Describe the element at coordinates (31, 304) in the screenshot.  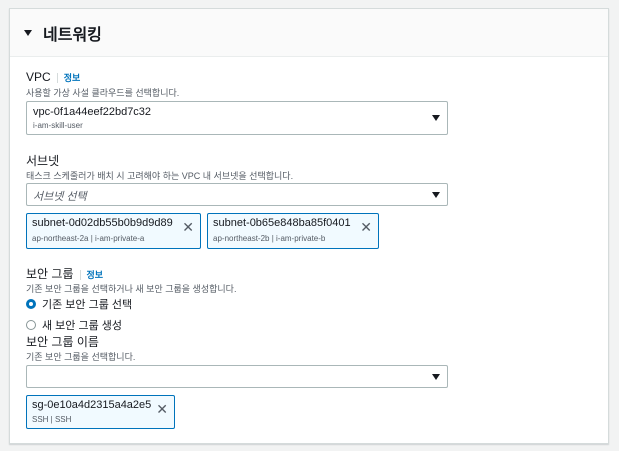
I see `radio-selected-icon` at that location.